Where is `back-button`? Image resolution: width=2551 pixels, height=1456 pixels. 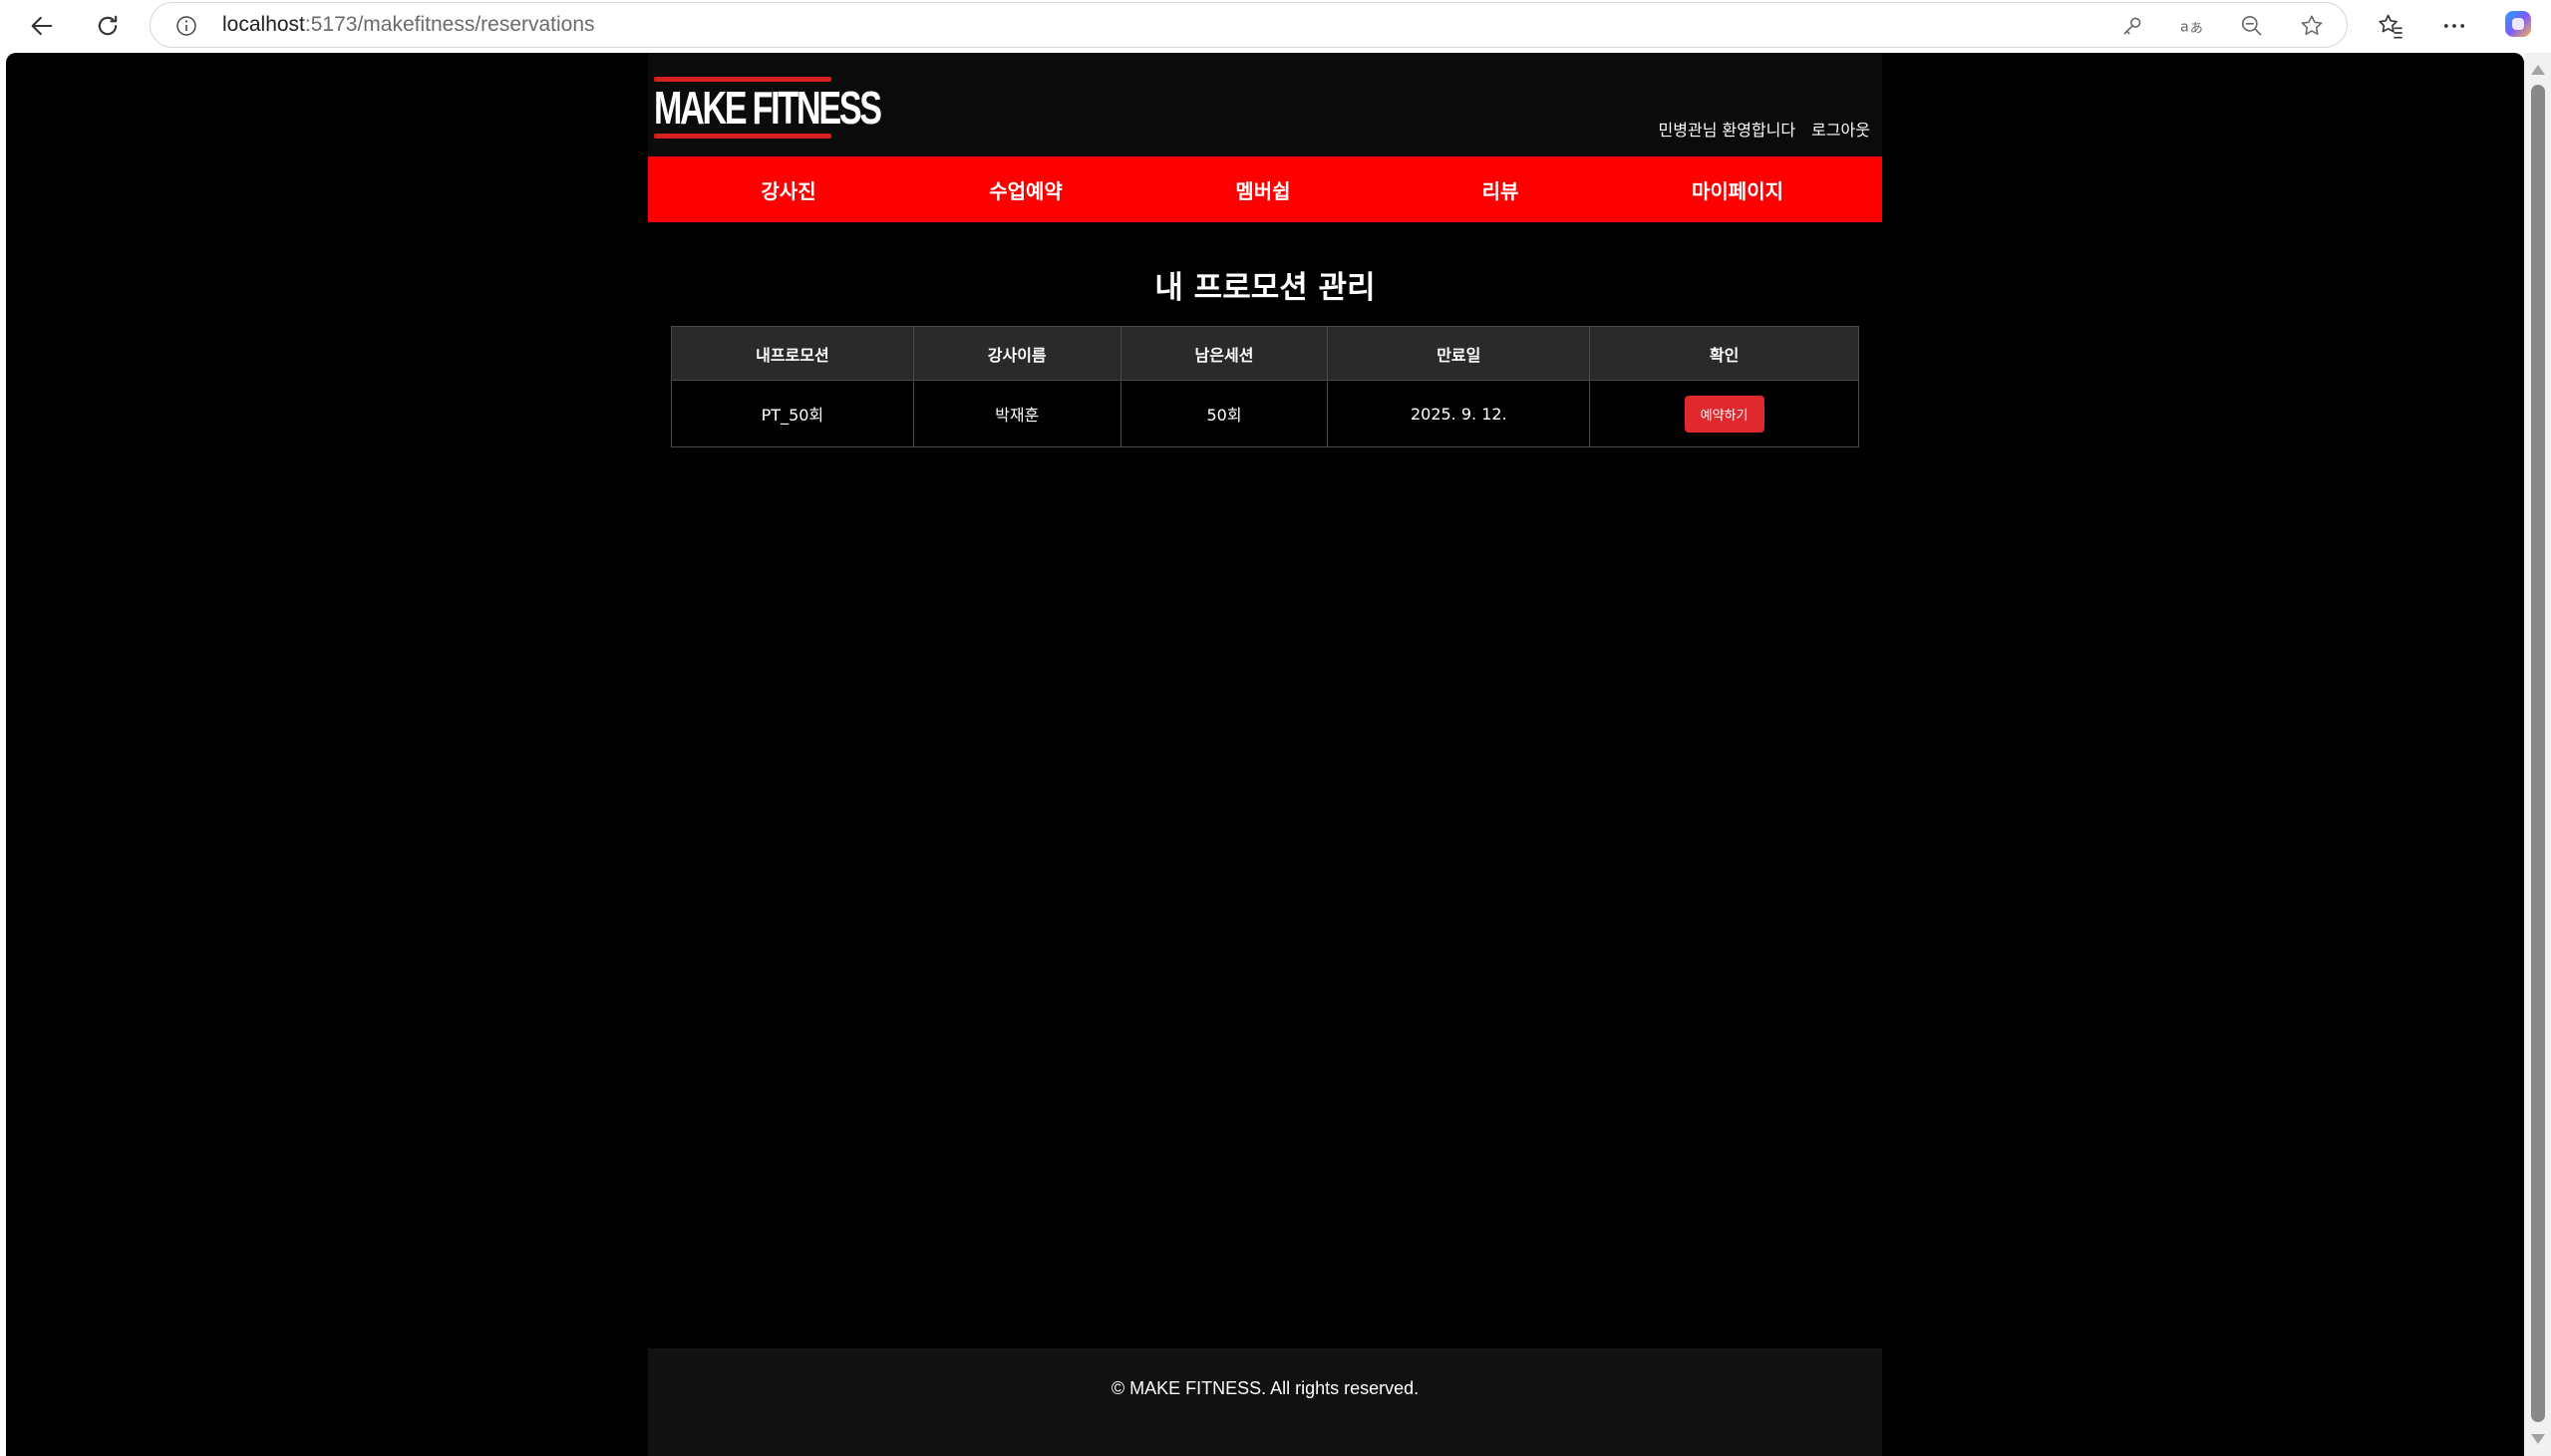 back-button is located at coordinates (42, 26).